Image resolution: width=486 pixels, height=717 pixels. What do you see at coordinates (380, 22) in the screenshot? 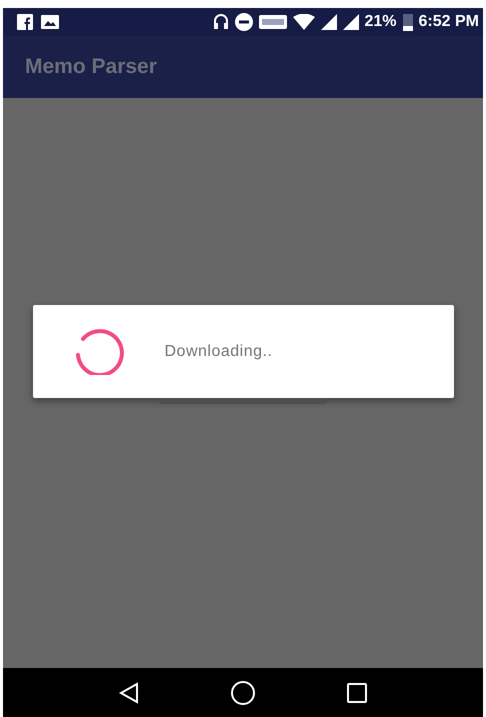
I see `battery-percent: 21%` at bounding box center [380, 22].